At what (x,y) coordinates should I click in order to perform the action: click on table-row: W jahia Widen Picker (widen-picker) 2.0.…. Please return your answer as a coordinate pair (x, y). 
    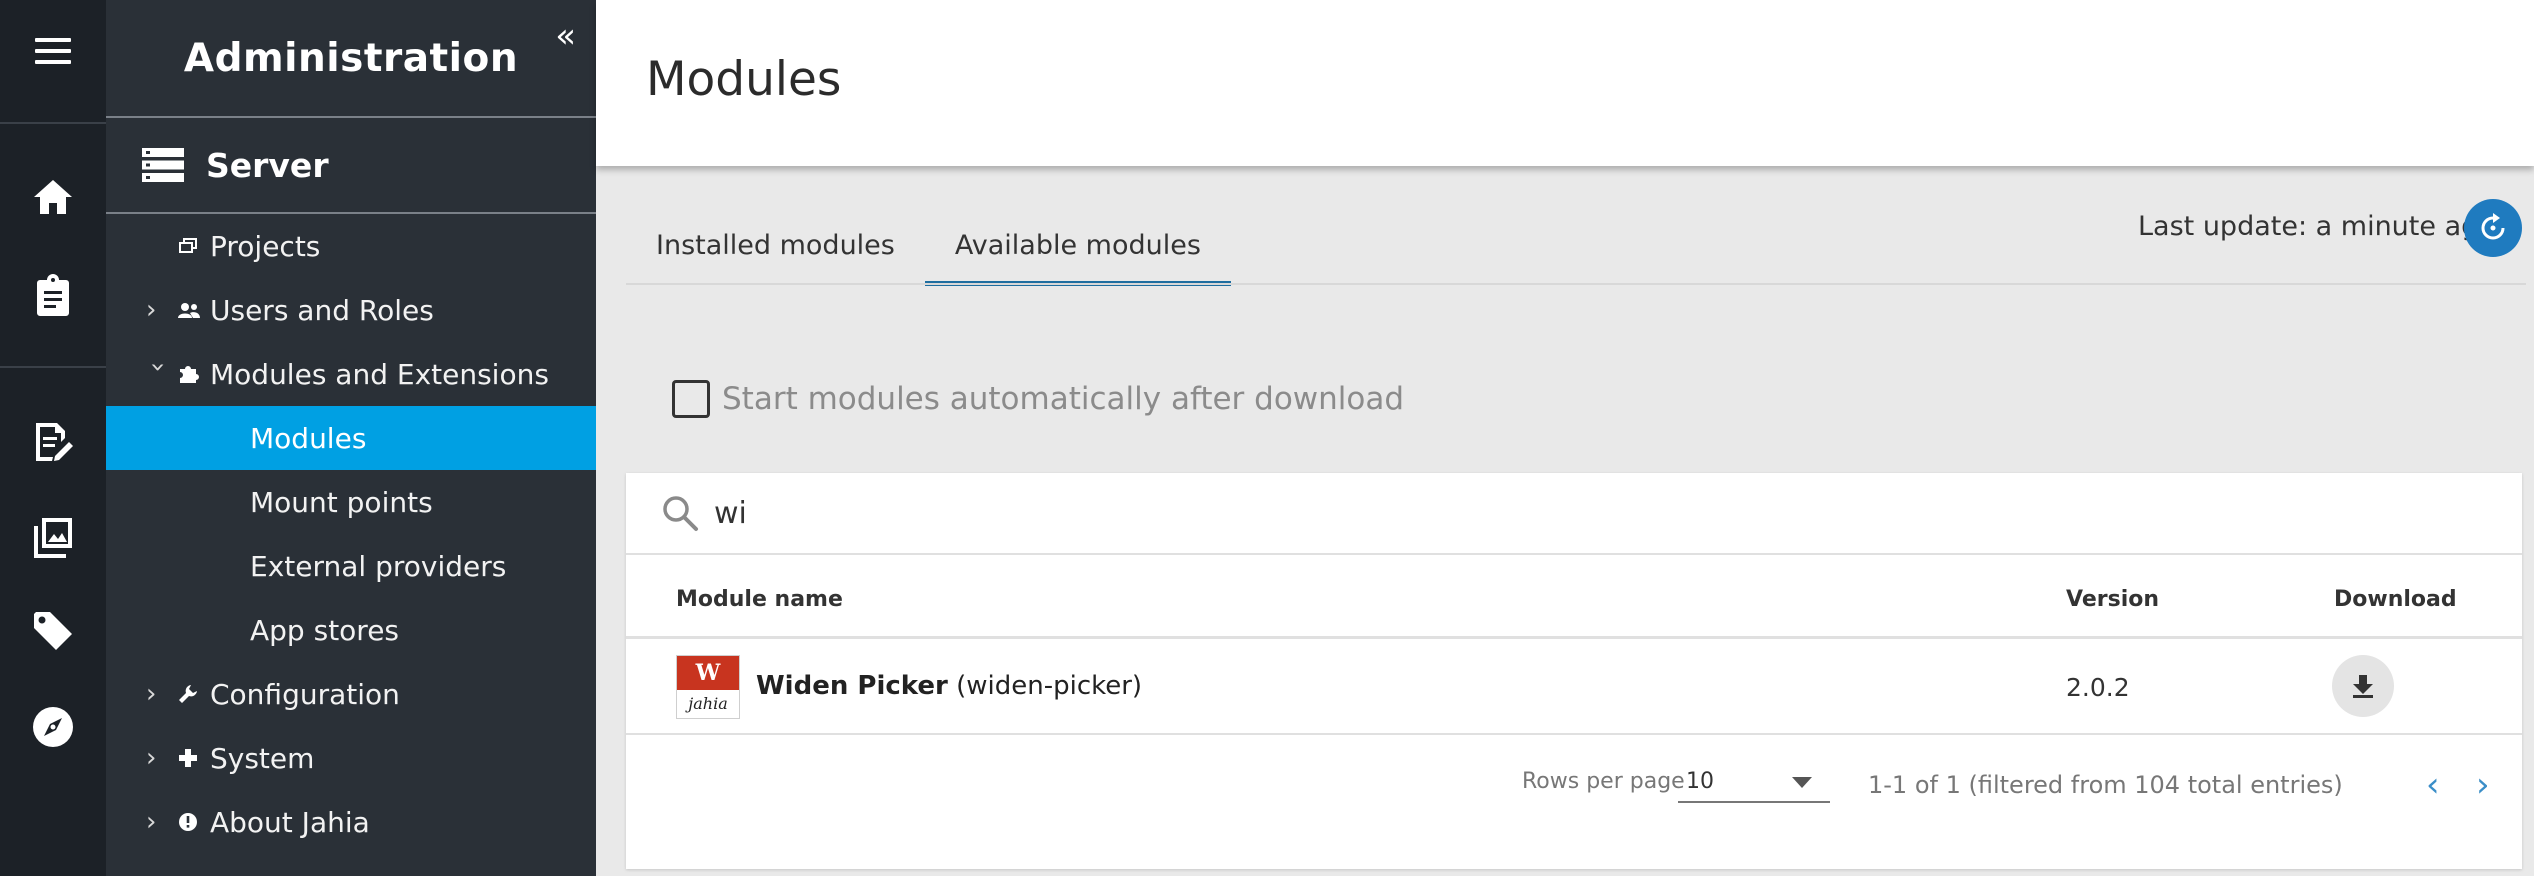
    Looking at the image, I should click on (1574, 688).